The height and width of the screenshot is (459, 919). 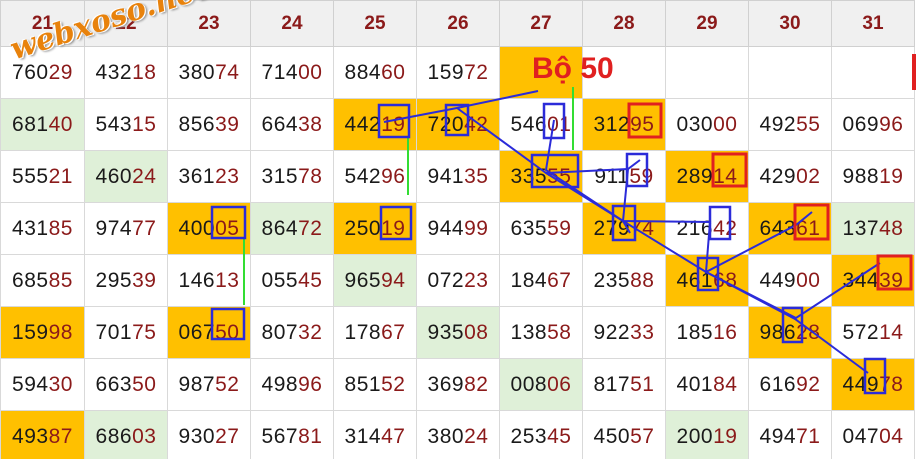 What do you see at coordinates (126, 228) in the screenshot?
I see `result-cell: 97477` at bounding box center [126, 228].